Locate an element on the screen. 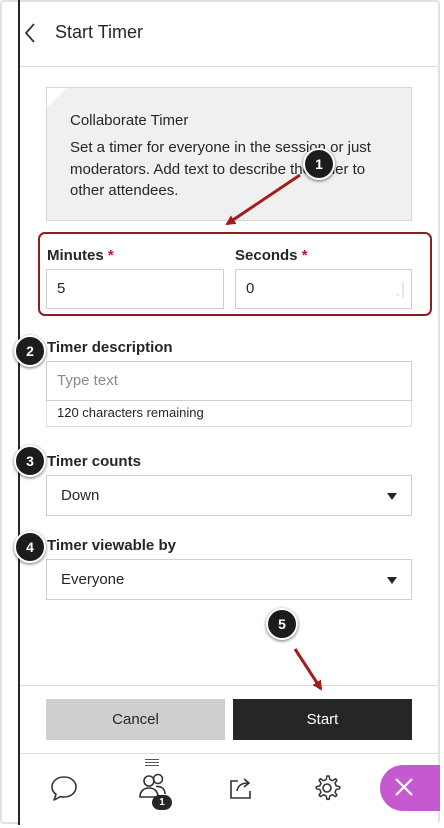 The width and height of the screenshot is (444, 828). characters-remaining: 120 characters remaining is located at coordinates (229, 414).